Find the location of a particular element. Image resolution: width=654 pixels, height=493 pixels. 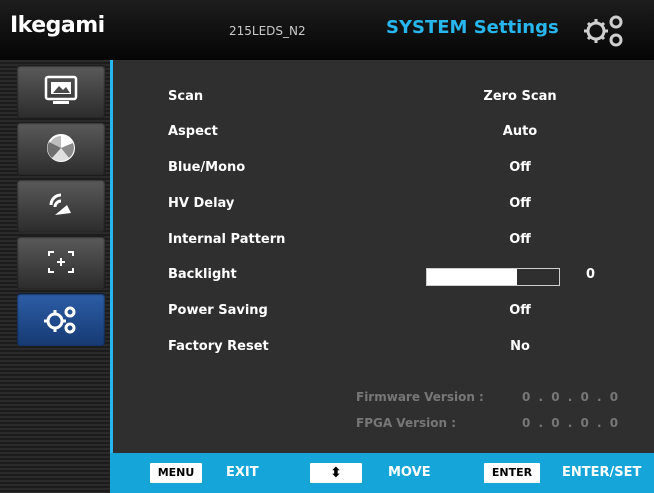

setting-label: Scan is located at coordinates (186, 96).